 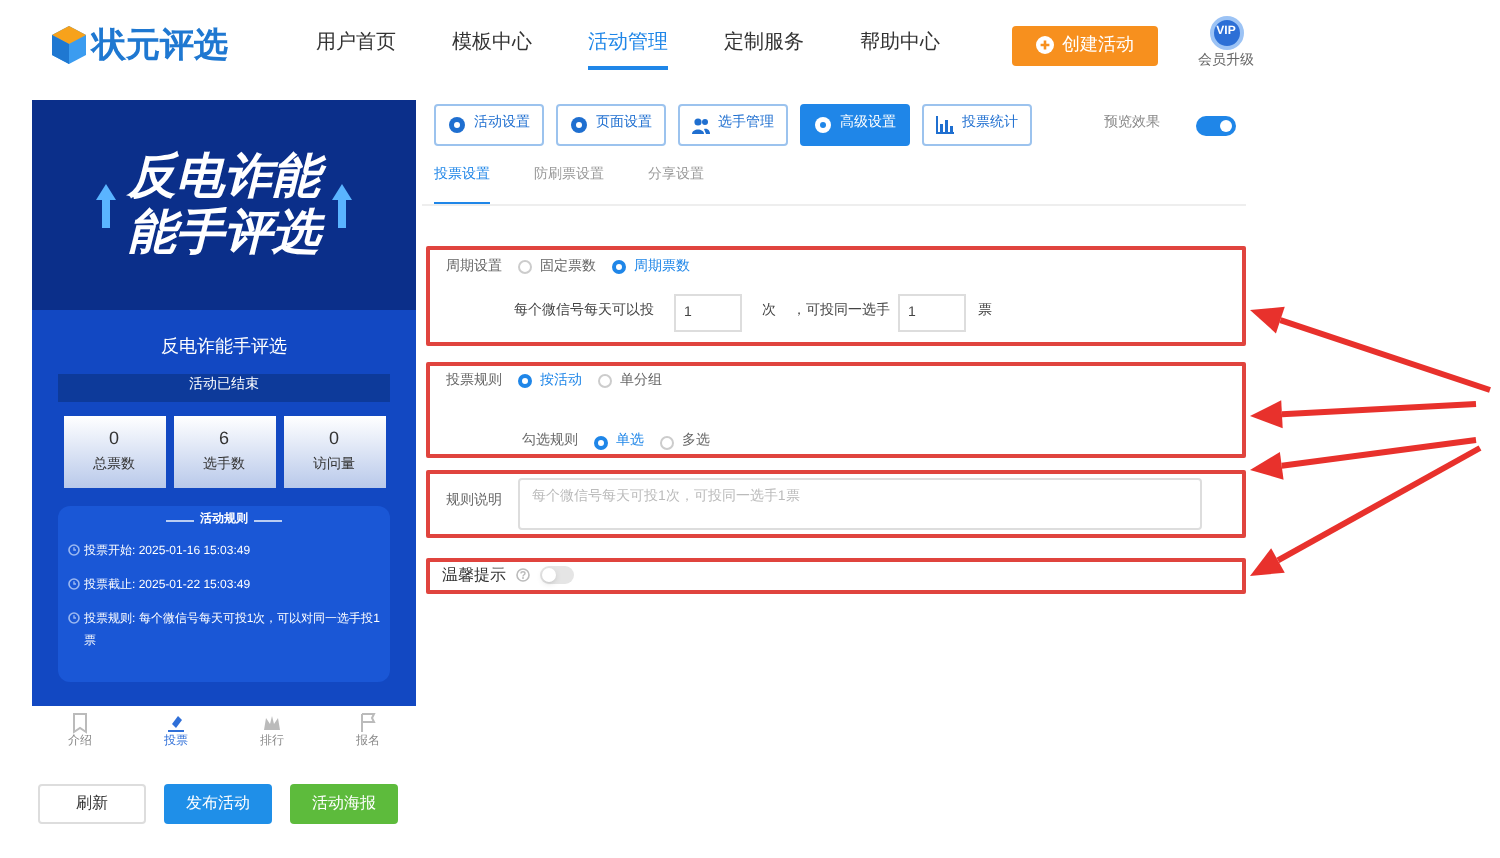 What do you see at coordinates (224, 347) in the screenshot?
I see `activity-title: 反电诈能手评选` at bounding box center [224, 347].